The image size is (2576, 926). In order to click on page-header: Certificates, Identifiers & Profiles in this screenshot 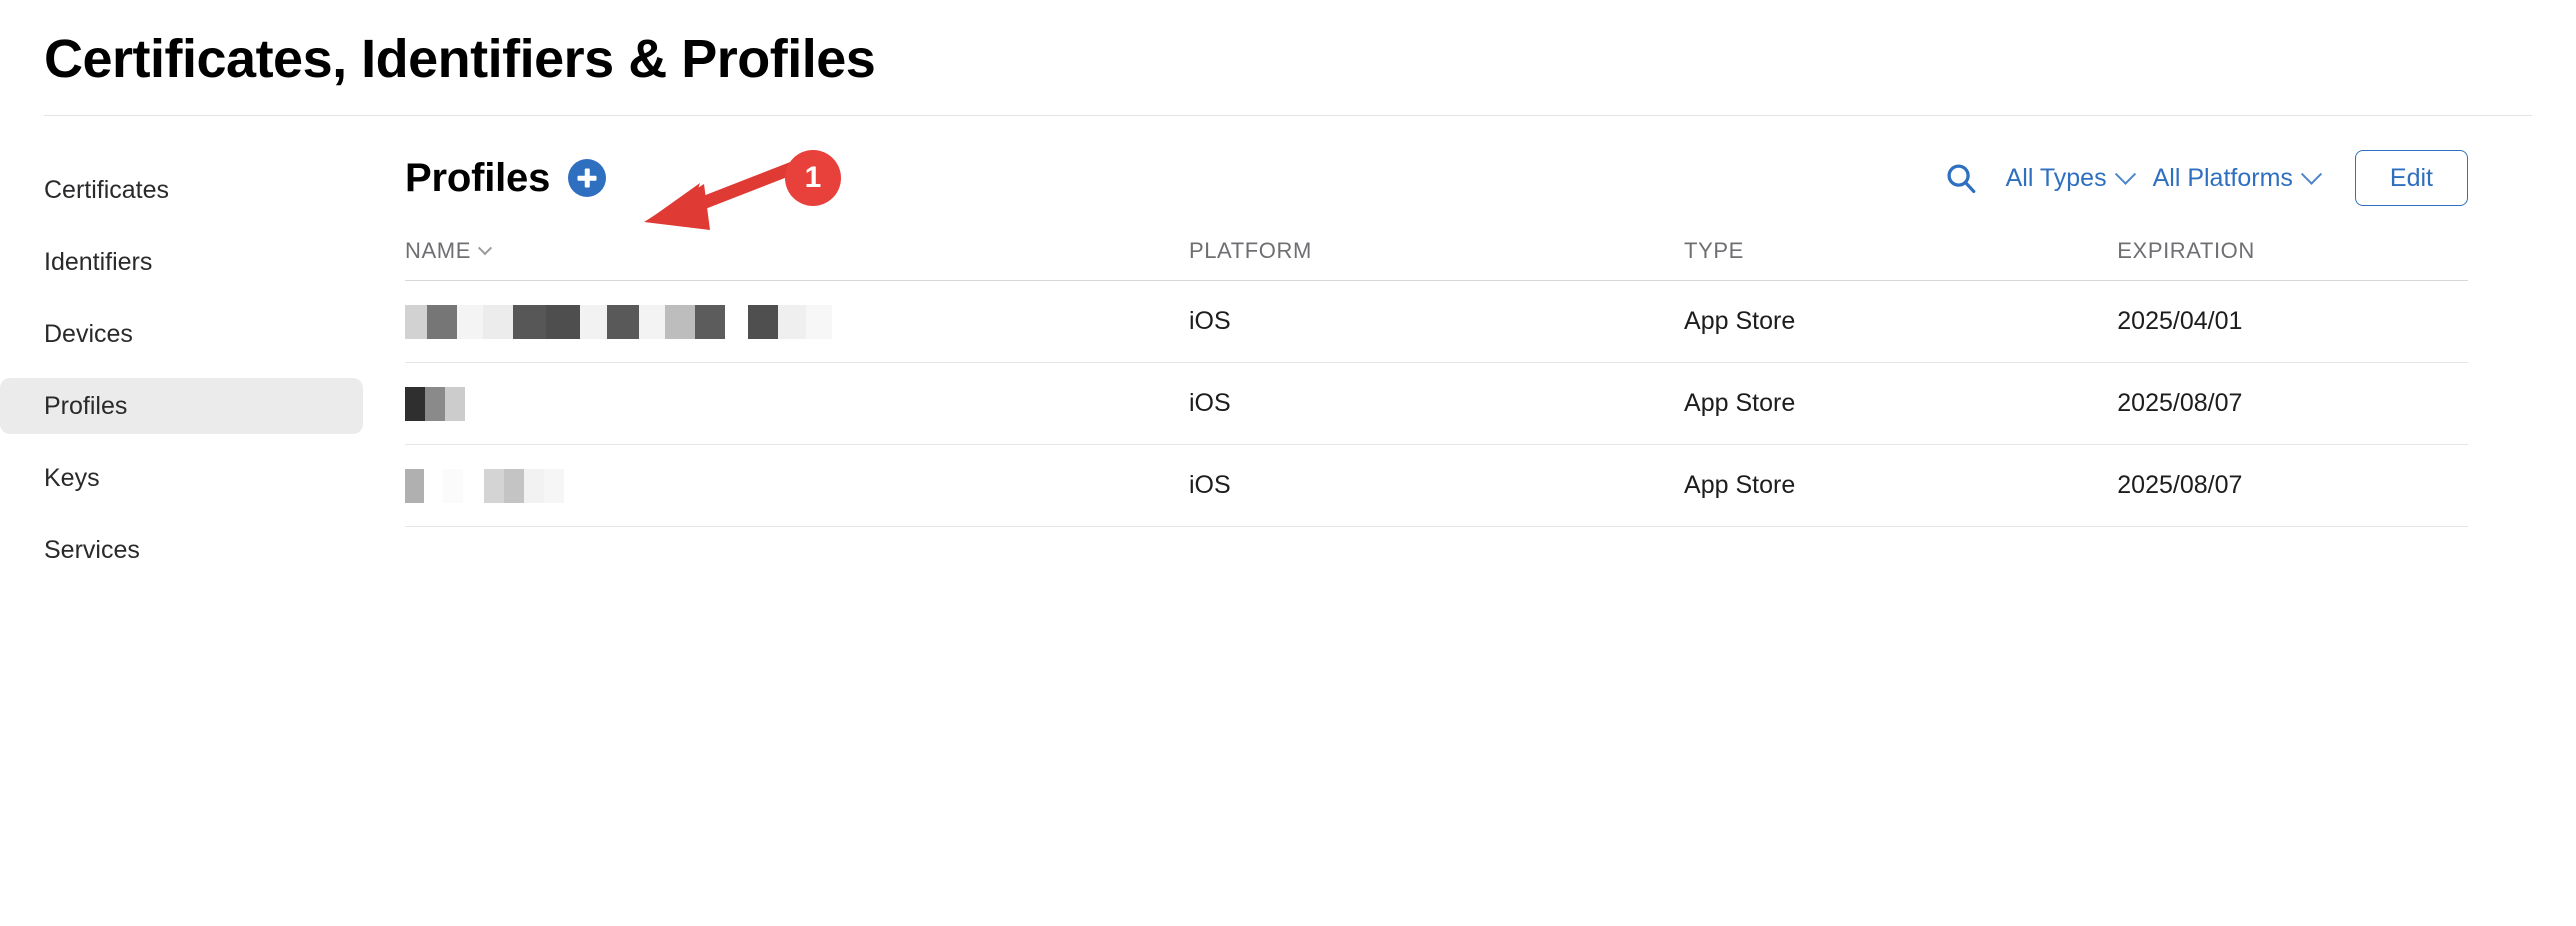, I will do `click(1288, 57)`.